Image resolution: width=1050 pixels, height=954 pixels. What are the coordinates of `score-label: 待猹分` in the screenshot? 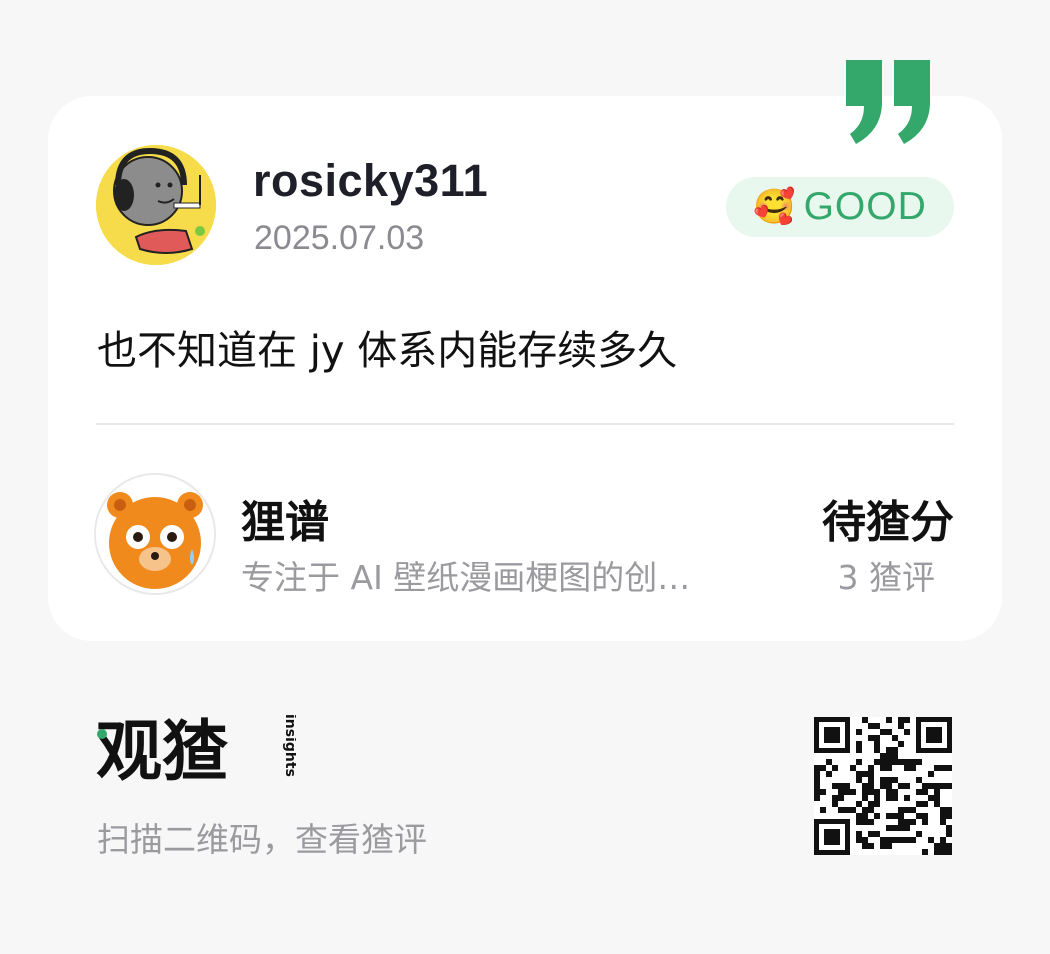 It's located at (888, 522).